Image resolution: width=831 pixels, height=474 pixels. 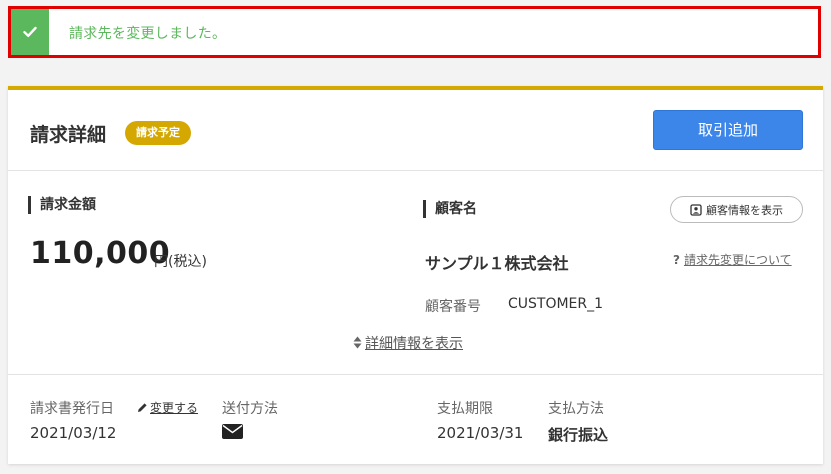 I want to click on show-details-label: 詳細情報を表示, so click(x=414, y=344).